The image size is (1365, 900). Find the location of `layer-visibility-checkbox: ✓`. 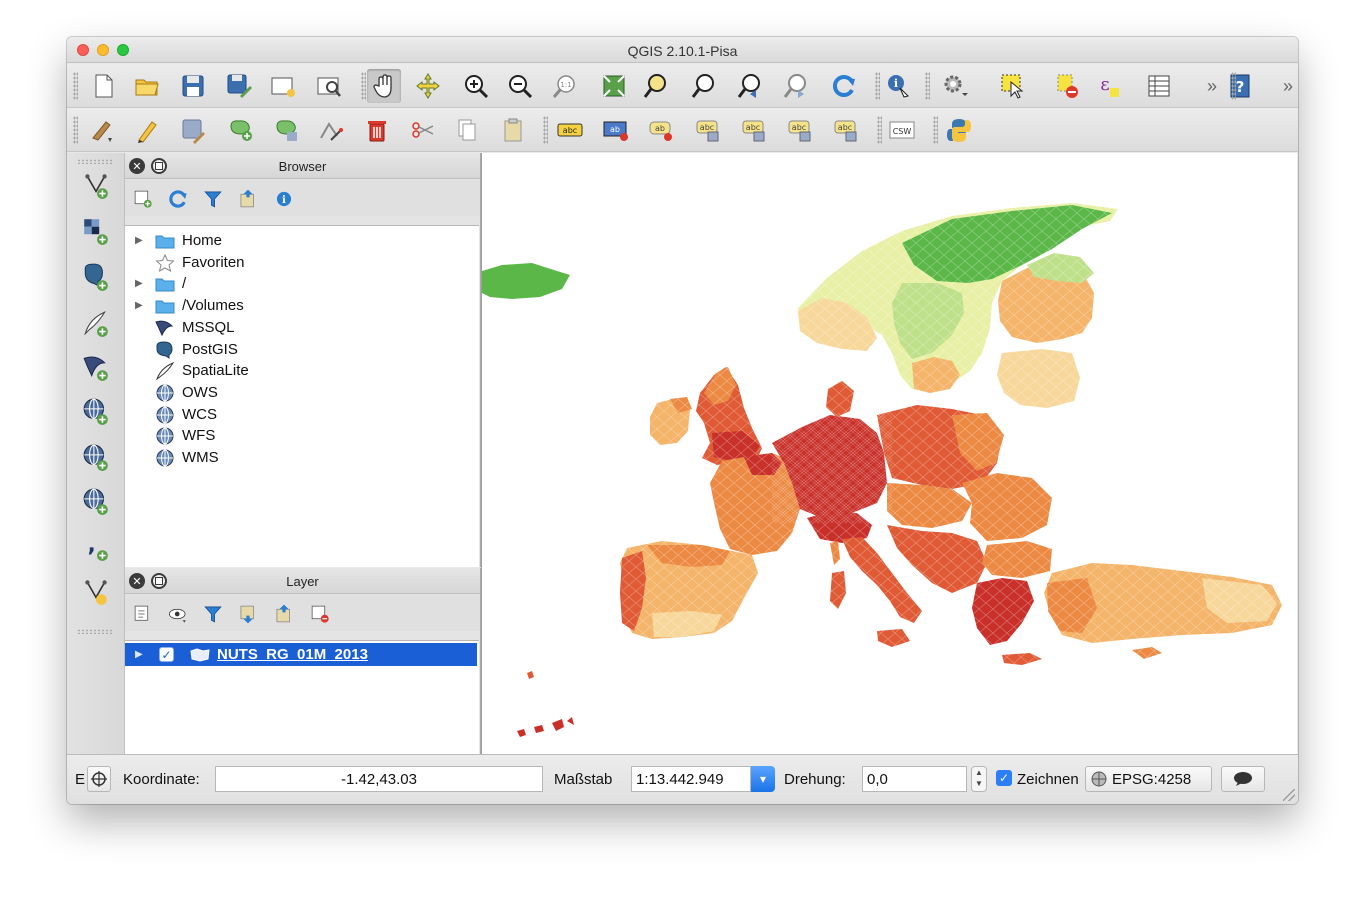

layer-visibility-checkbox: ✓ is located at coordinates (166, 654).